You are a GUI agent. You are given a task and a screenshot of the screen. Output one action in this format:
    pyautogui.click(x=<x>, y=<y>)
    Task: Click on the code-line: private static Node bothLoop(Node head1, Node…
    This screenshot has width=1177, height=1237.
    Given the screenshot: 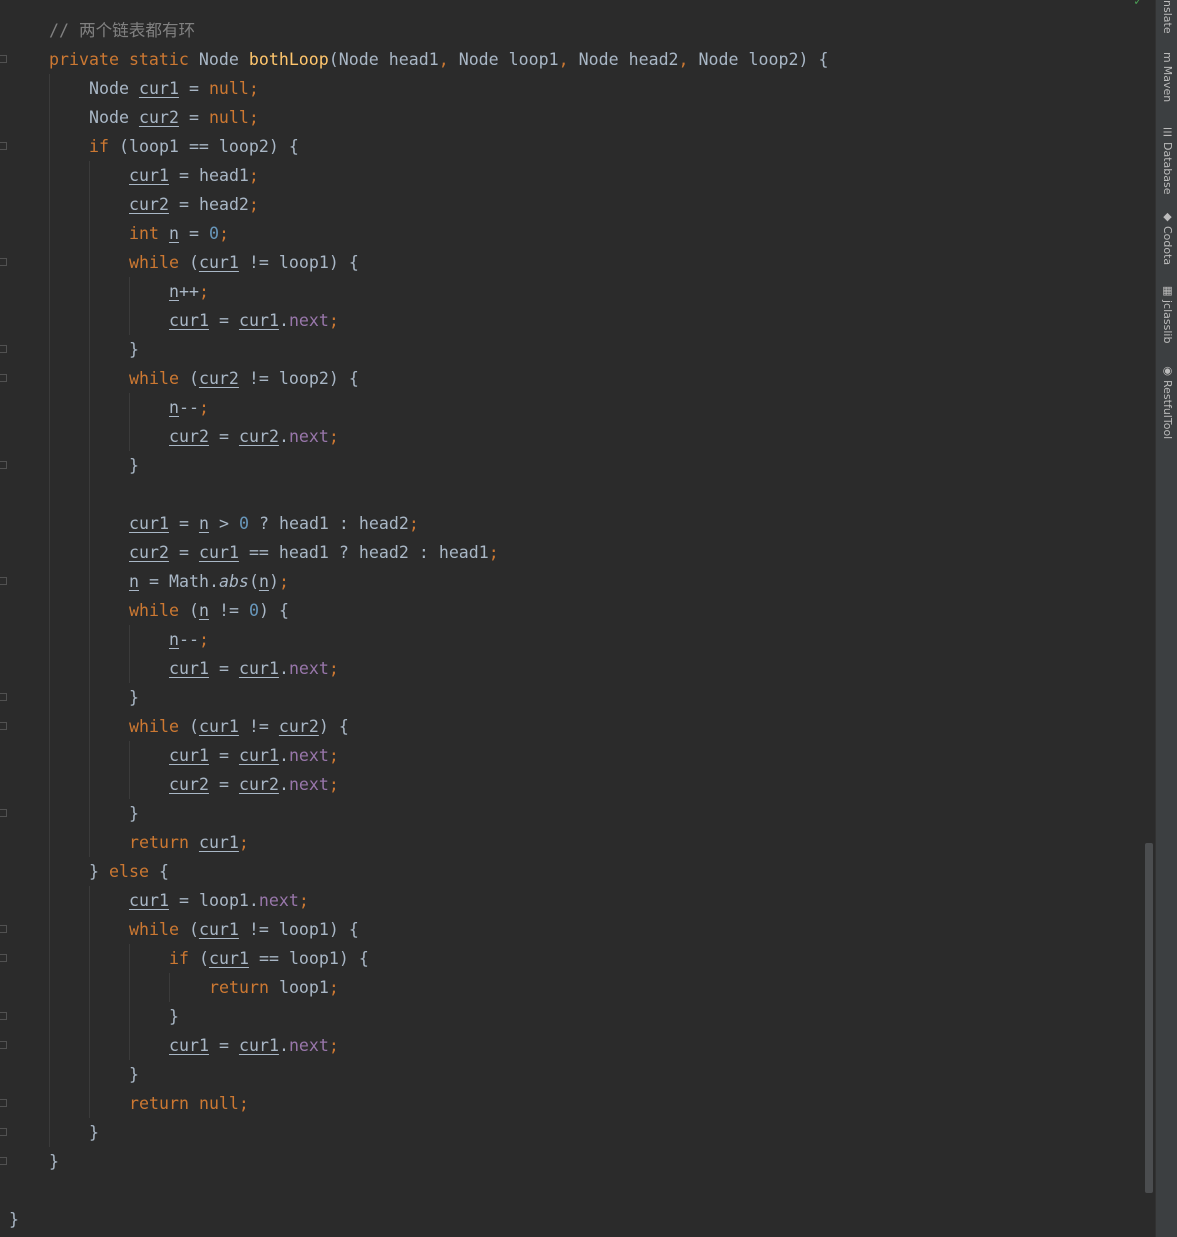 What is the action you would take?
    pyautogui.click(x=418, y=59)
    